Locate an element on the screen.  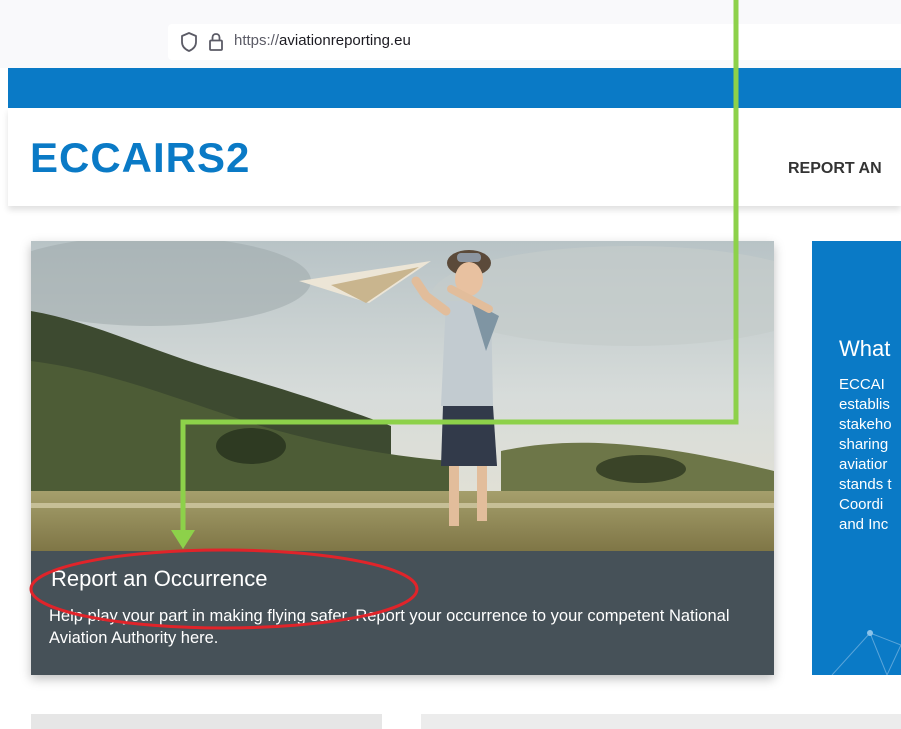
side-card-title: What is located at coordinates (865, 348).